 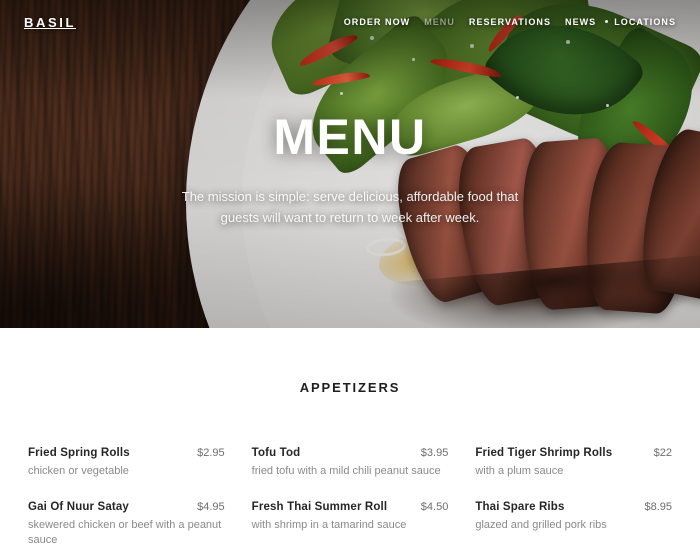 What do you see at coordinates (519, 471) in the screenshot?
I see `menu-item-description: with a plum sauce` at bounding box center [519, 471].